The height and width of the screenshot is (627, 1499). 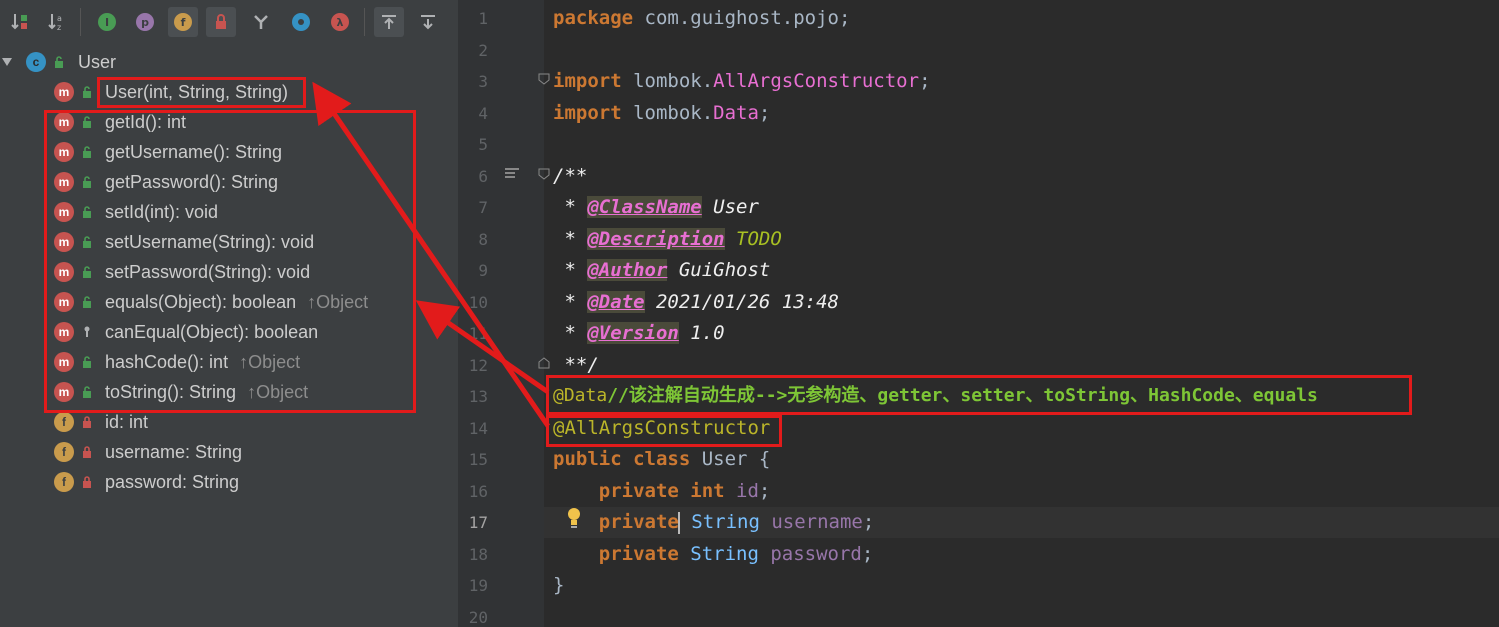 I want to click on show-lambda-icon: λ, so click(x=340, y=22).